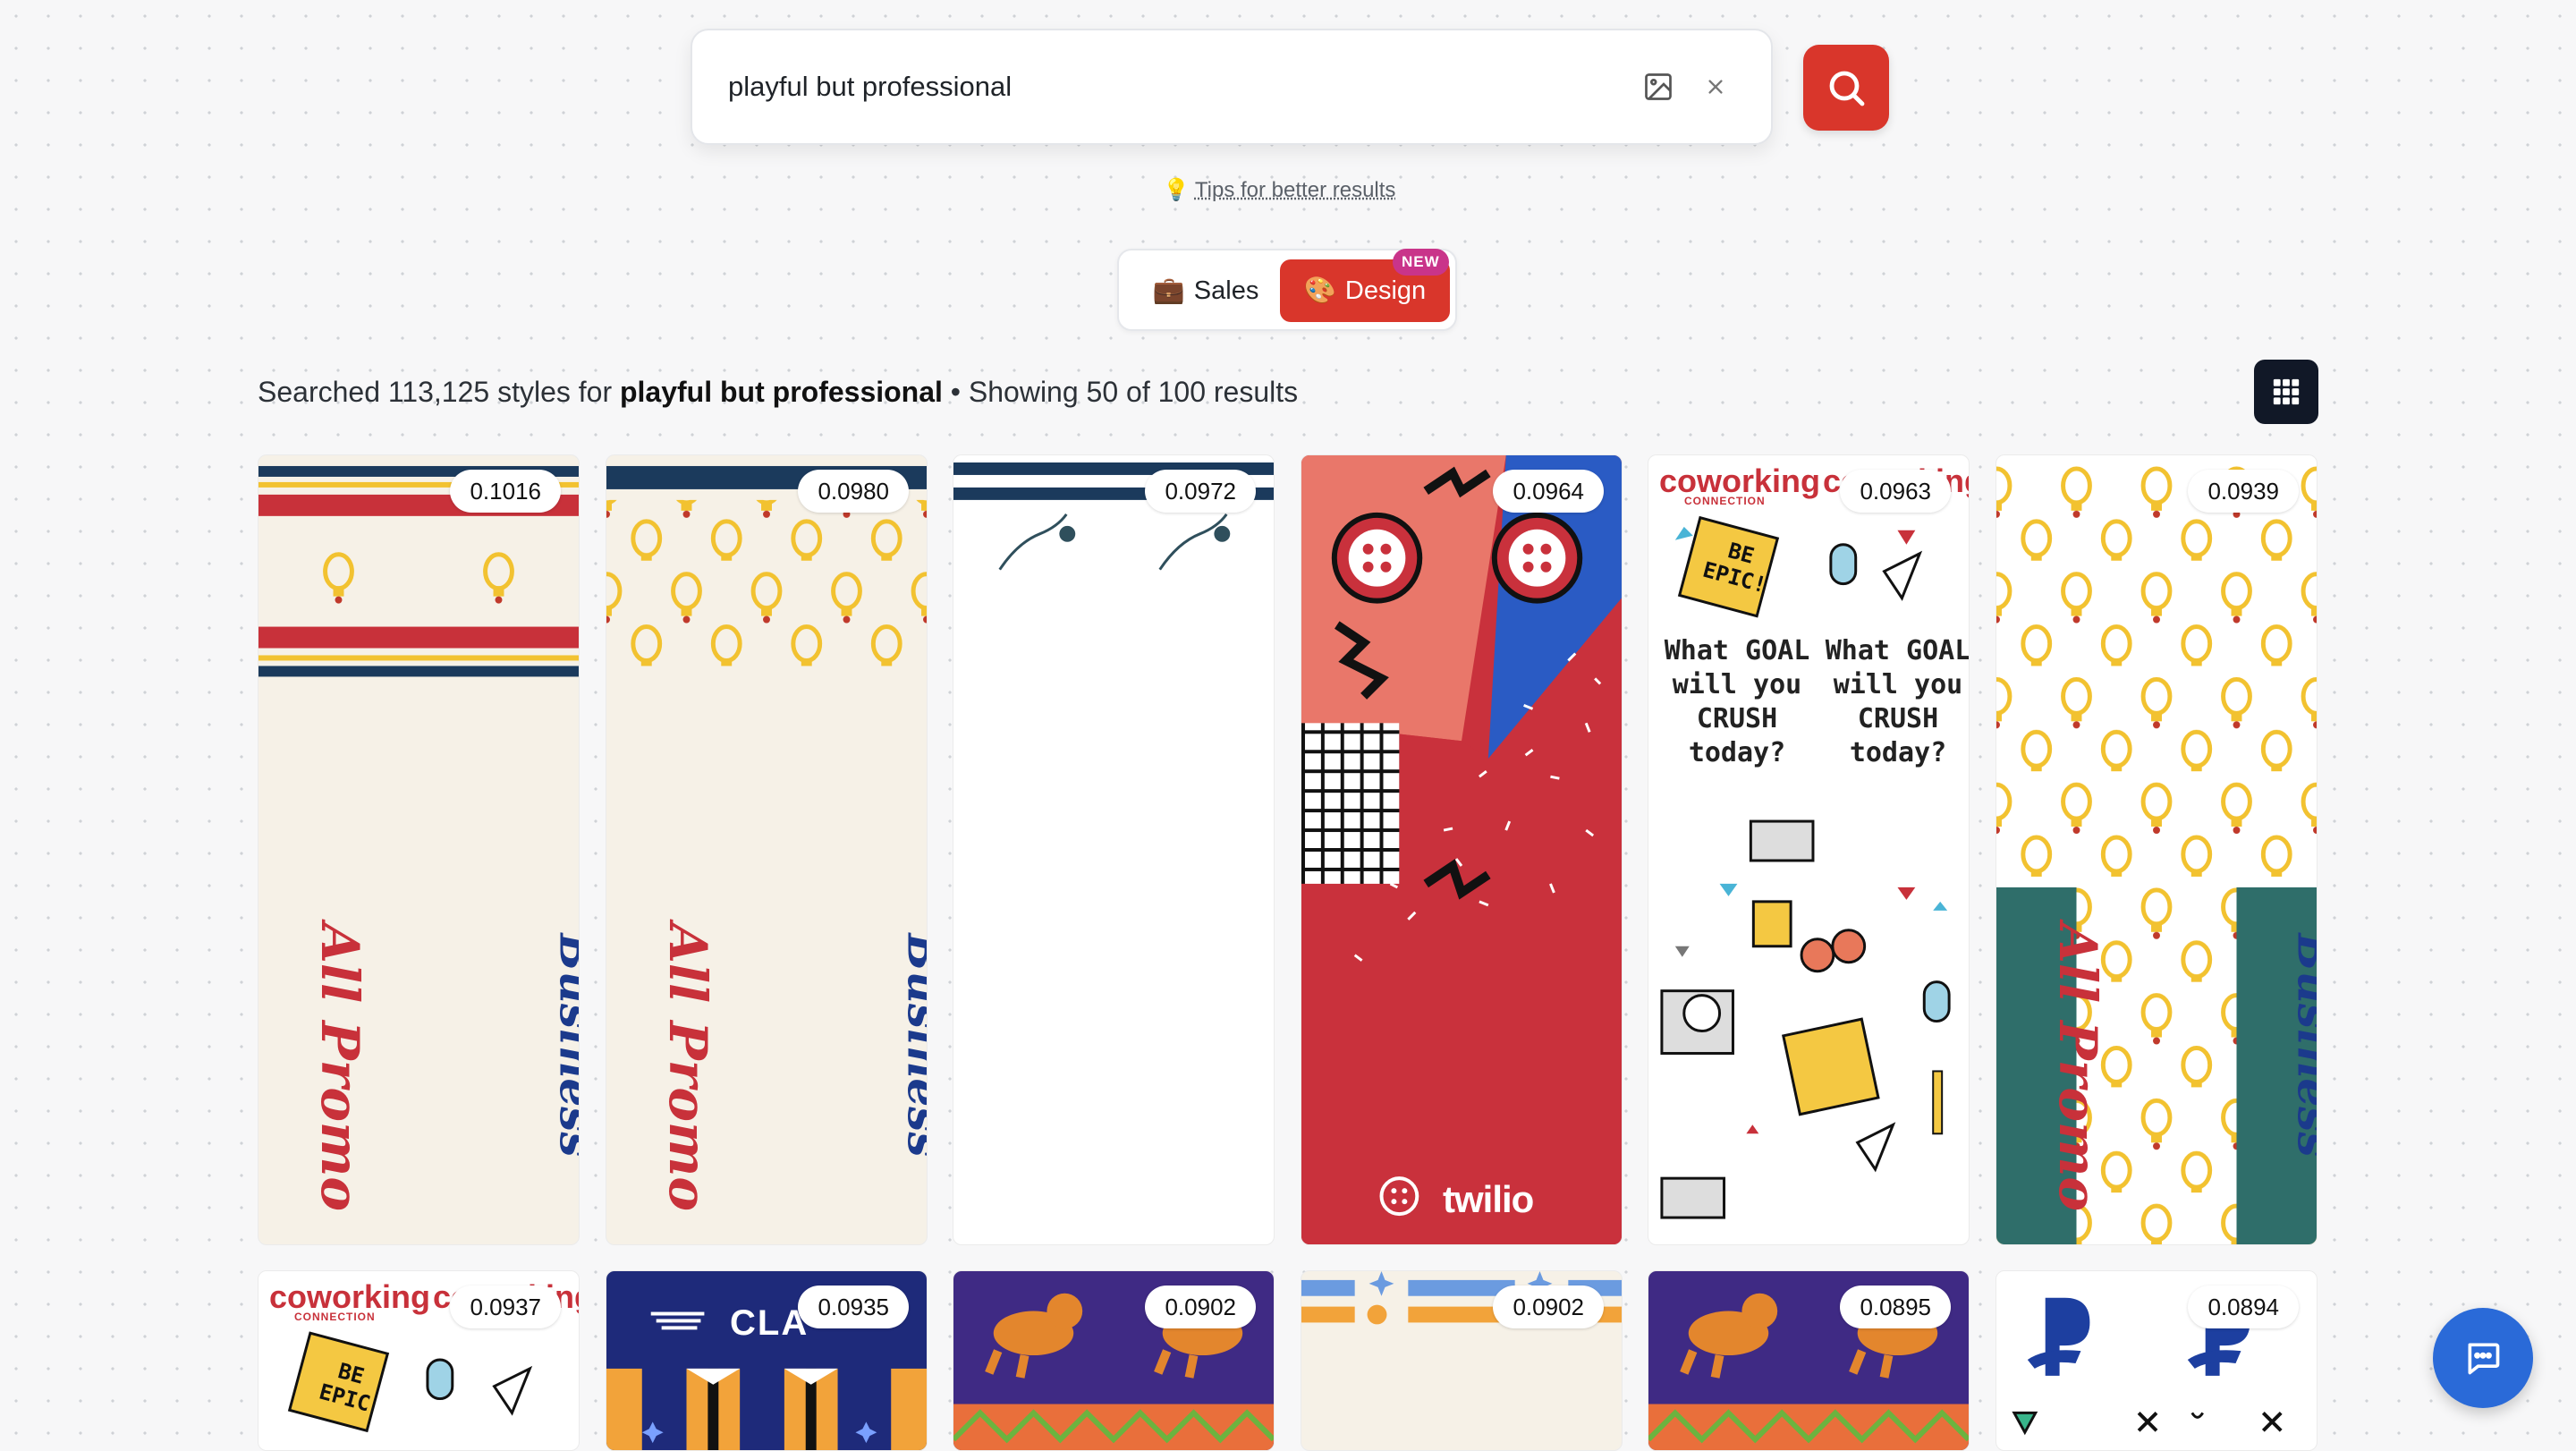 The image size is (2576, 1451). I want to click on score-badge: 0.0980, so click(853, 491).